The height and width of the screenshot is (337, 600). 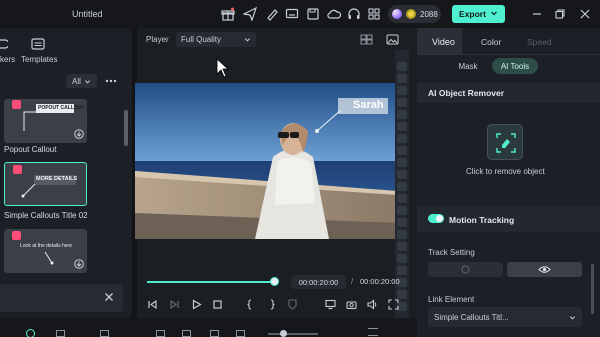 What do you see at coordinates (45, 184) in the screenshot?
I see `template-thumb-simple-callouts-title-02: MORE DETAILS` at bounding box center [45, 184].